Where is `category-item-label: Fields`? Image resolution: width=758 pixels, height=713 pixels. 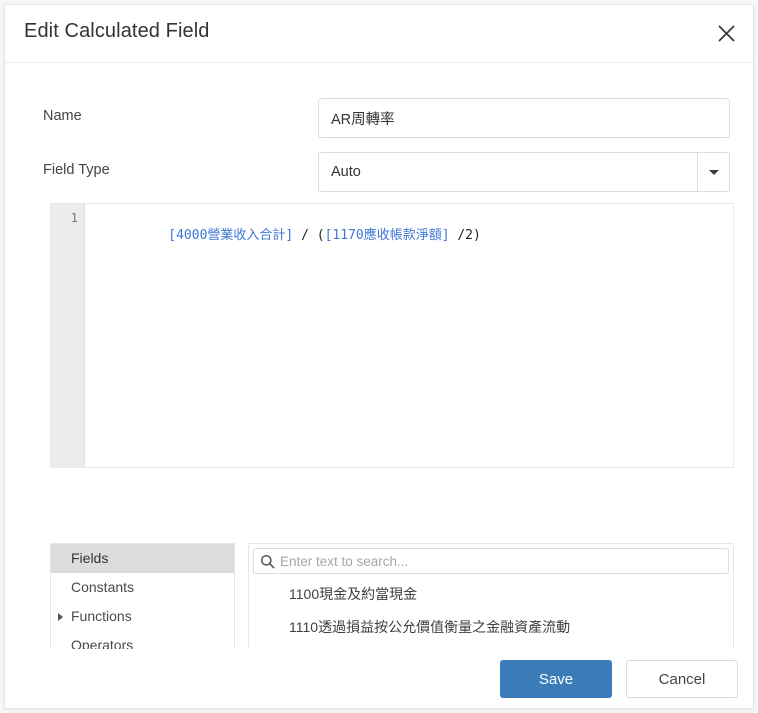
category-item-label: Fields is located at coordinates (90, 558).